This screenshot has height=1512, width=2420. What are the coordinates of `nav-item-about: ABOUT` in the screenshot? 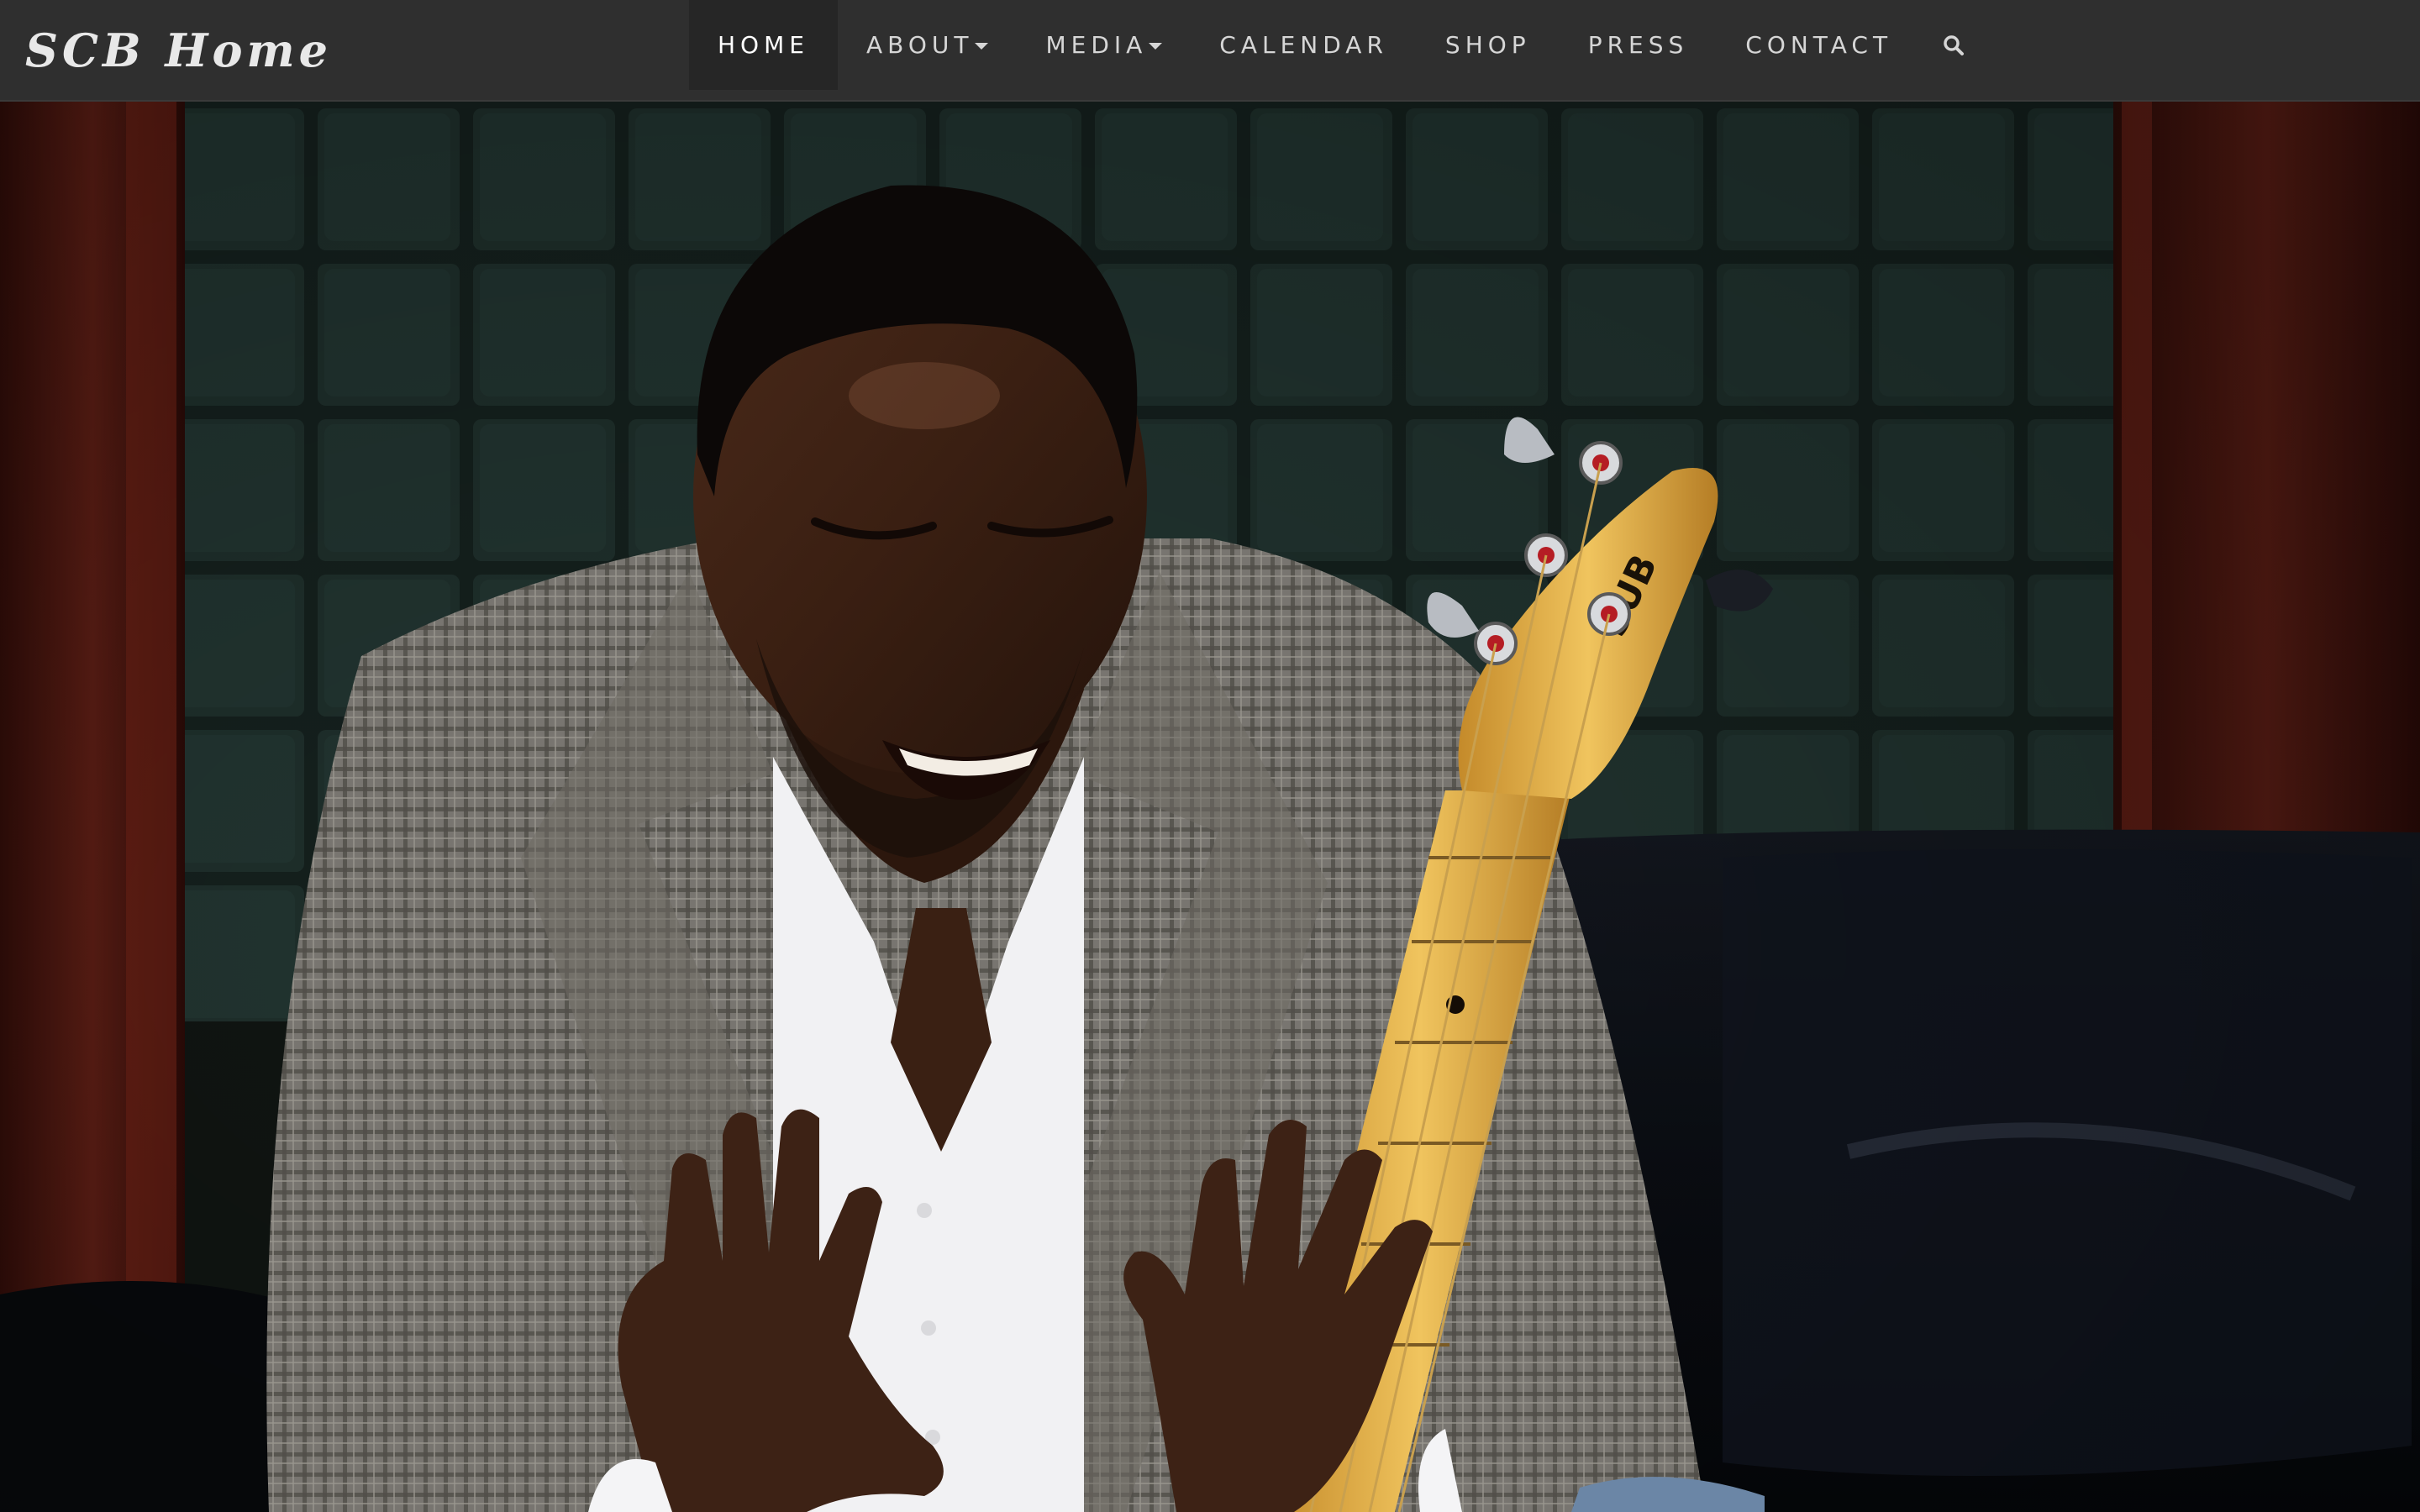 It's located at (928, 45).